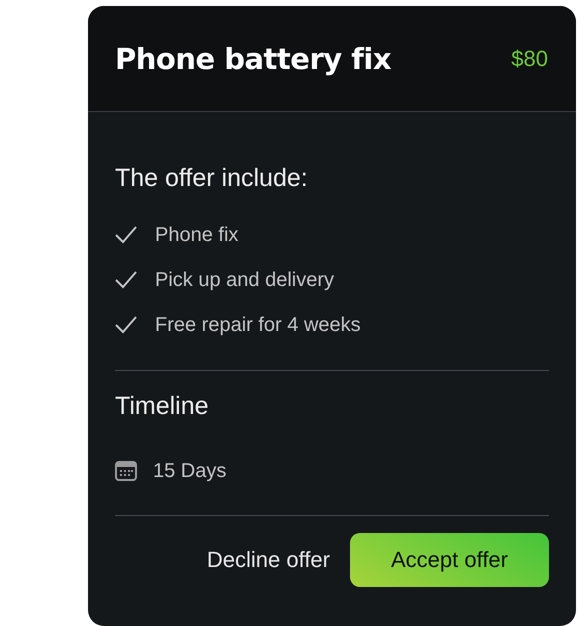  What do you see at coordinates (268, 560) in the screenshot?
I see `decline-button: Decline offer` at bounding box center [268, 560].